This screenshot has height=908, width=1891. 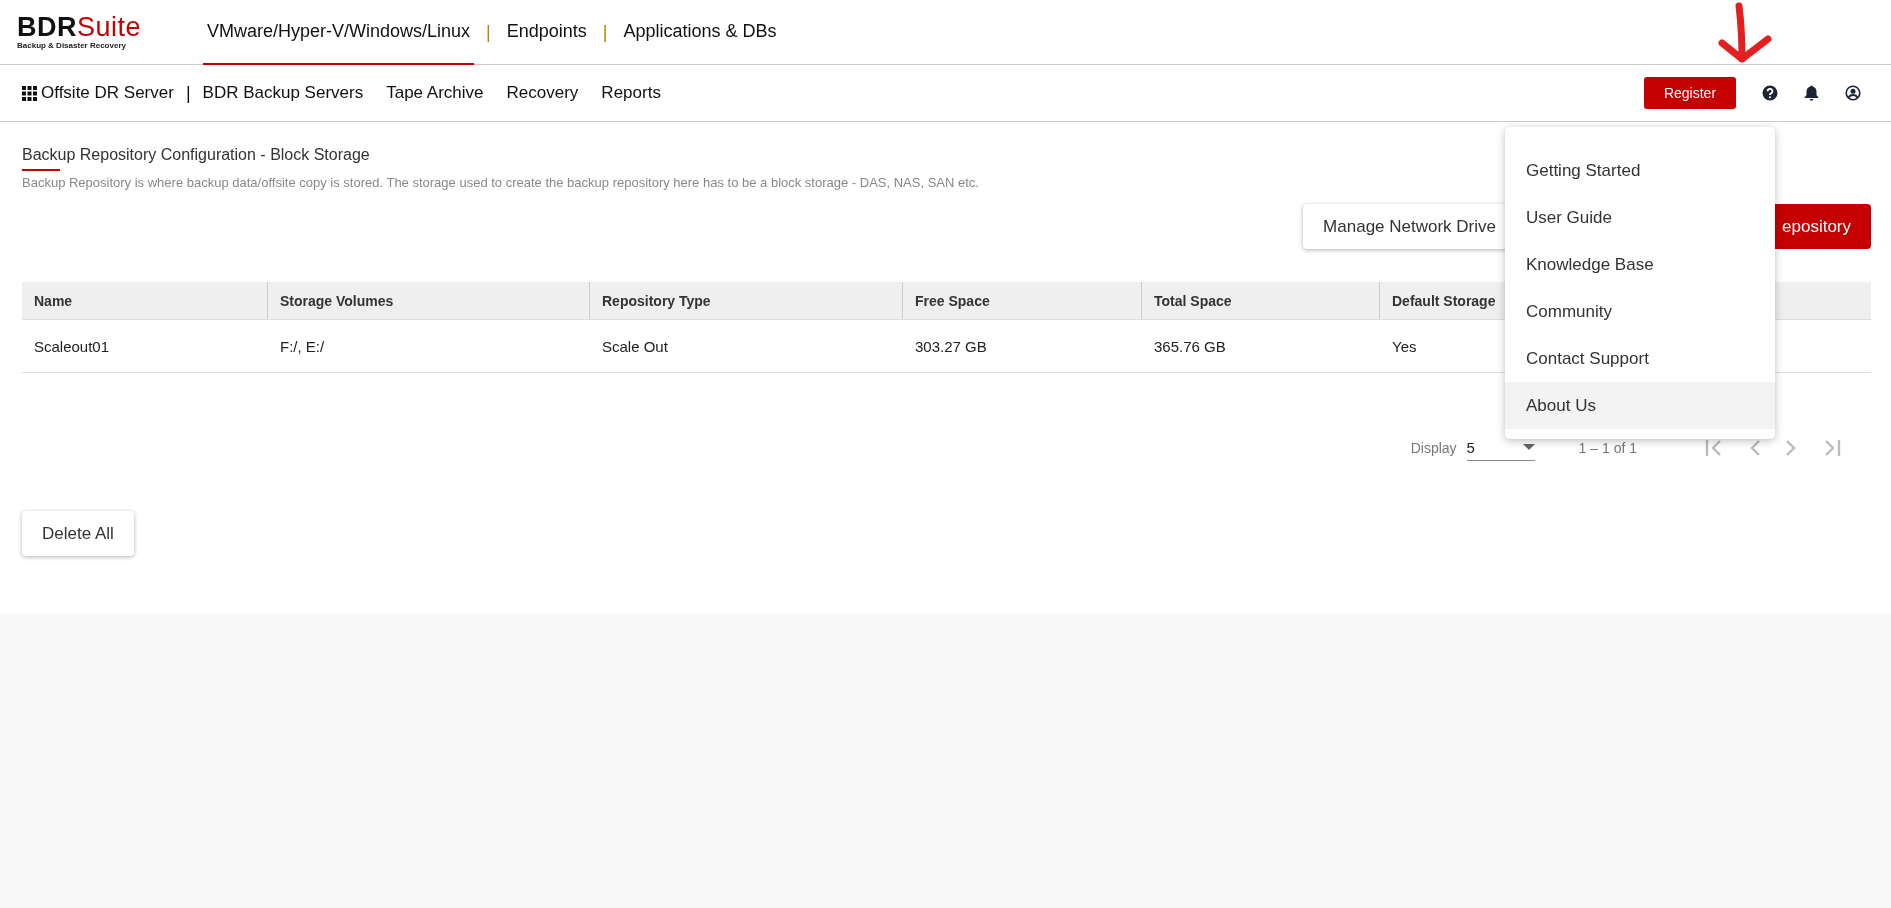 I want to click on column-header: Storage Volumes, so click(x=429, y=300).